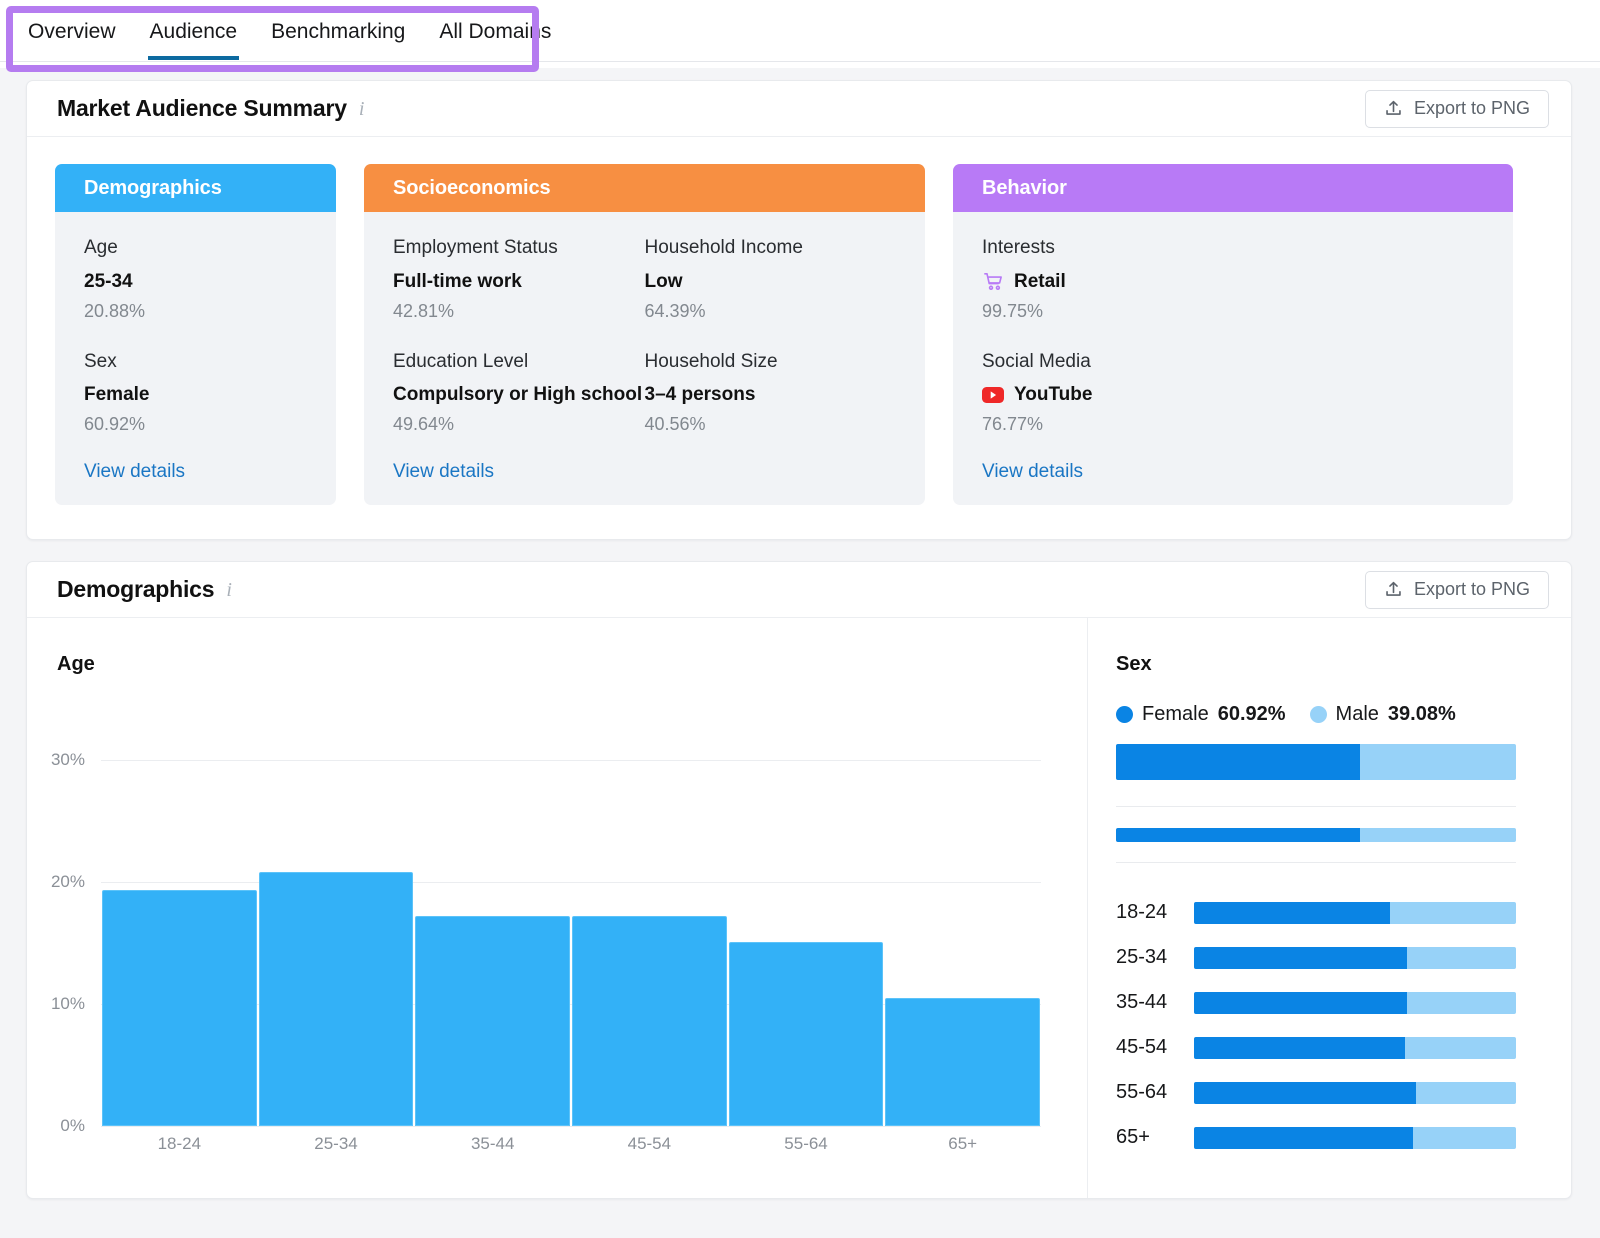  What do you see at coordinates (963, 1062) in the screenshot?
I see `bar-65+` at bounding box center [963, 1062].